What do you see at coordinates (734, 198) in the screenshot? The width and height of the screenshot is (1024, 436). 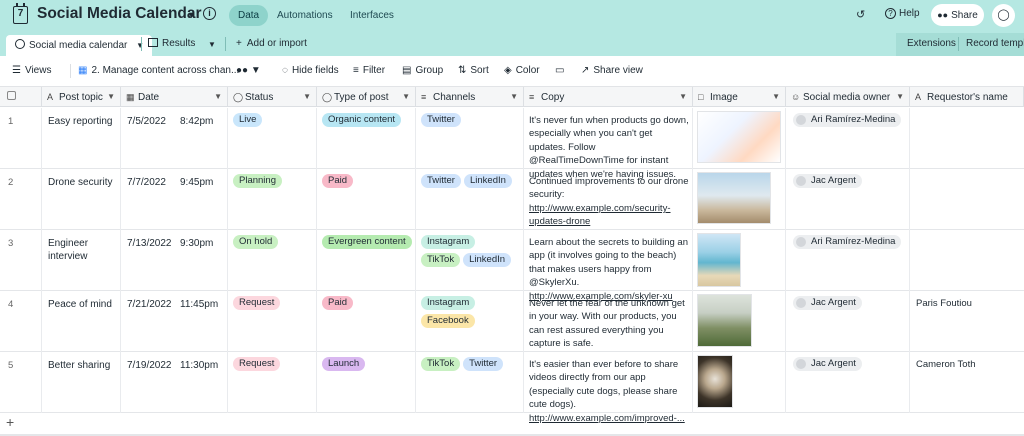 I see `image-thumbnail-drone` at bounding box center [734, 198].